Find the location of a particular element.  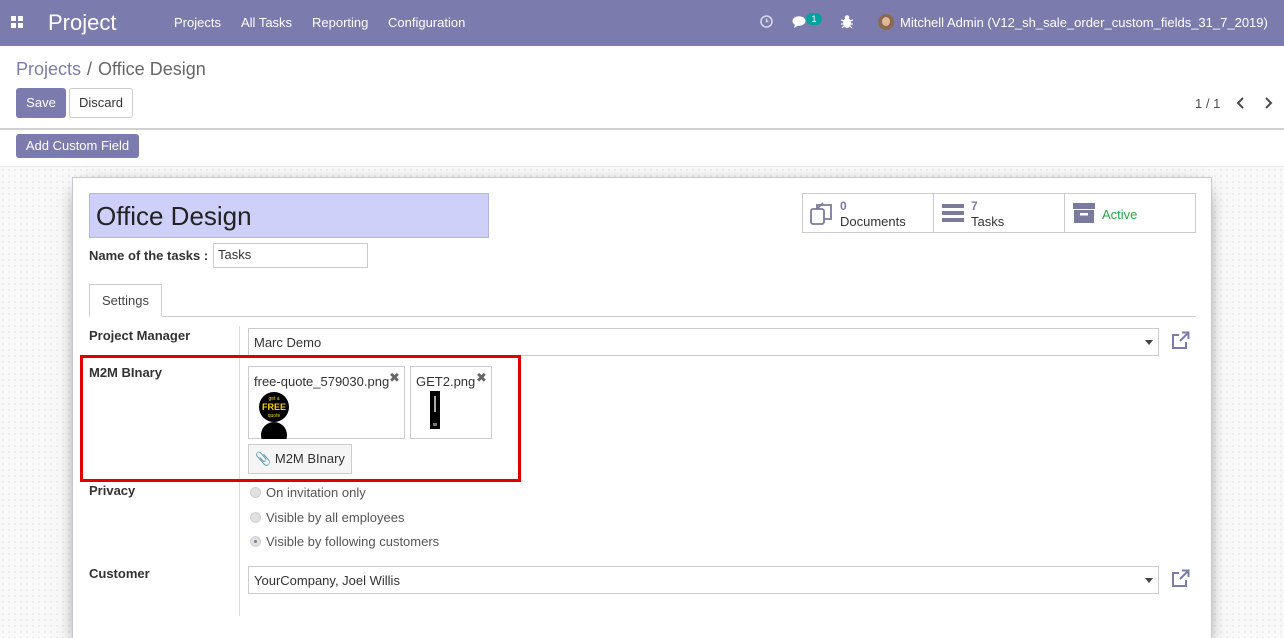

customer-label: Customer is located at coordinates (119, 573).